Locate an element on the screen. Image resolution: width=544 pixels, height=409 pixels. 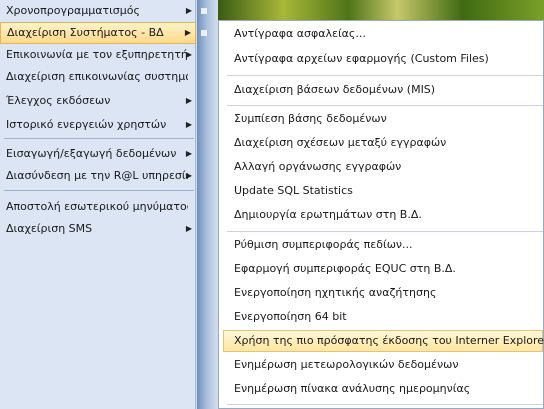
background-photo is located at coordinates (381, 11).